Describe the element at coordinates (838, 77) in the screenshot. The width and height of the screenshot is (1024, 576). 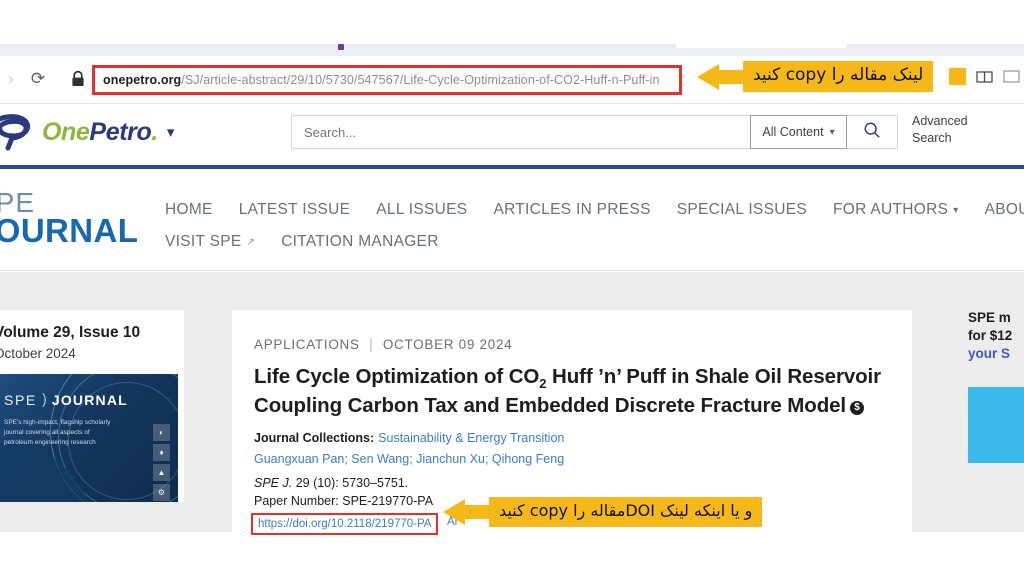
I see `callout-url-text: لینک مقاله را copy کنید` at that location.